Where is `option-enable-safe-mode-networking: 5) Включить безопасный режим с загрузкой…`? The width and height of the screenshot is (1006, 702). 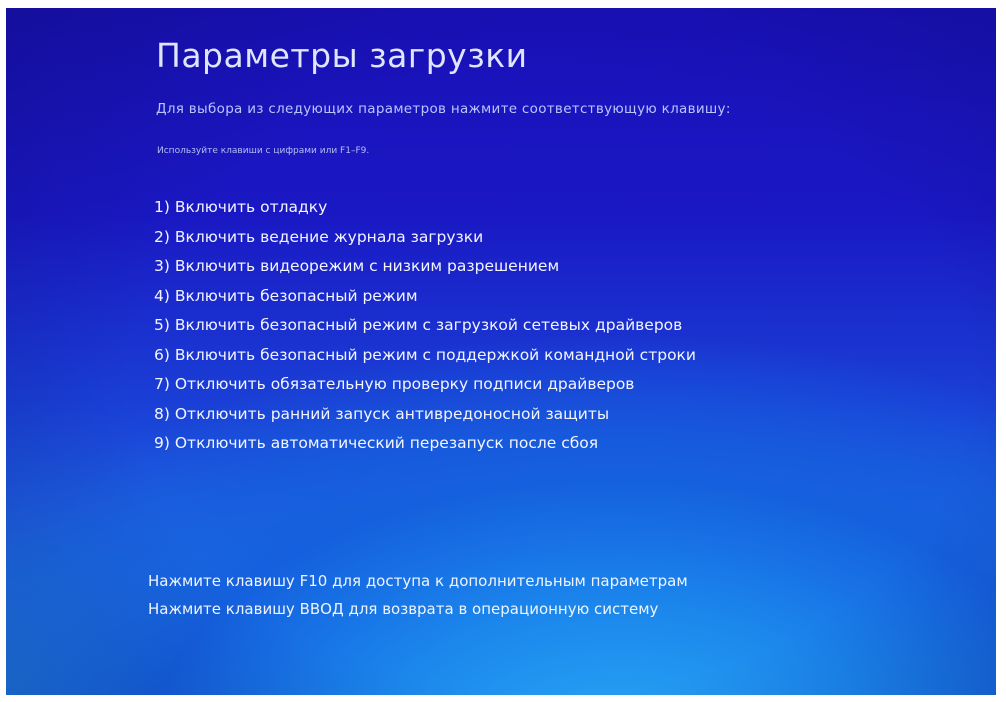
option-enable-safe-mode-networking: 5) Включить безопасный режим с загрузкой… is located at coordinates (425, 329).